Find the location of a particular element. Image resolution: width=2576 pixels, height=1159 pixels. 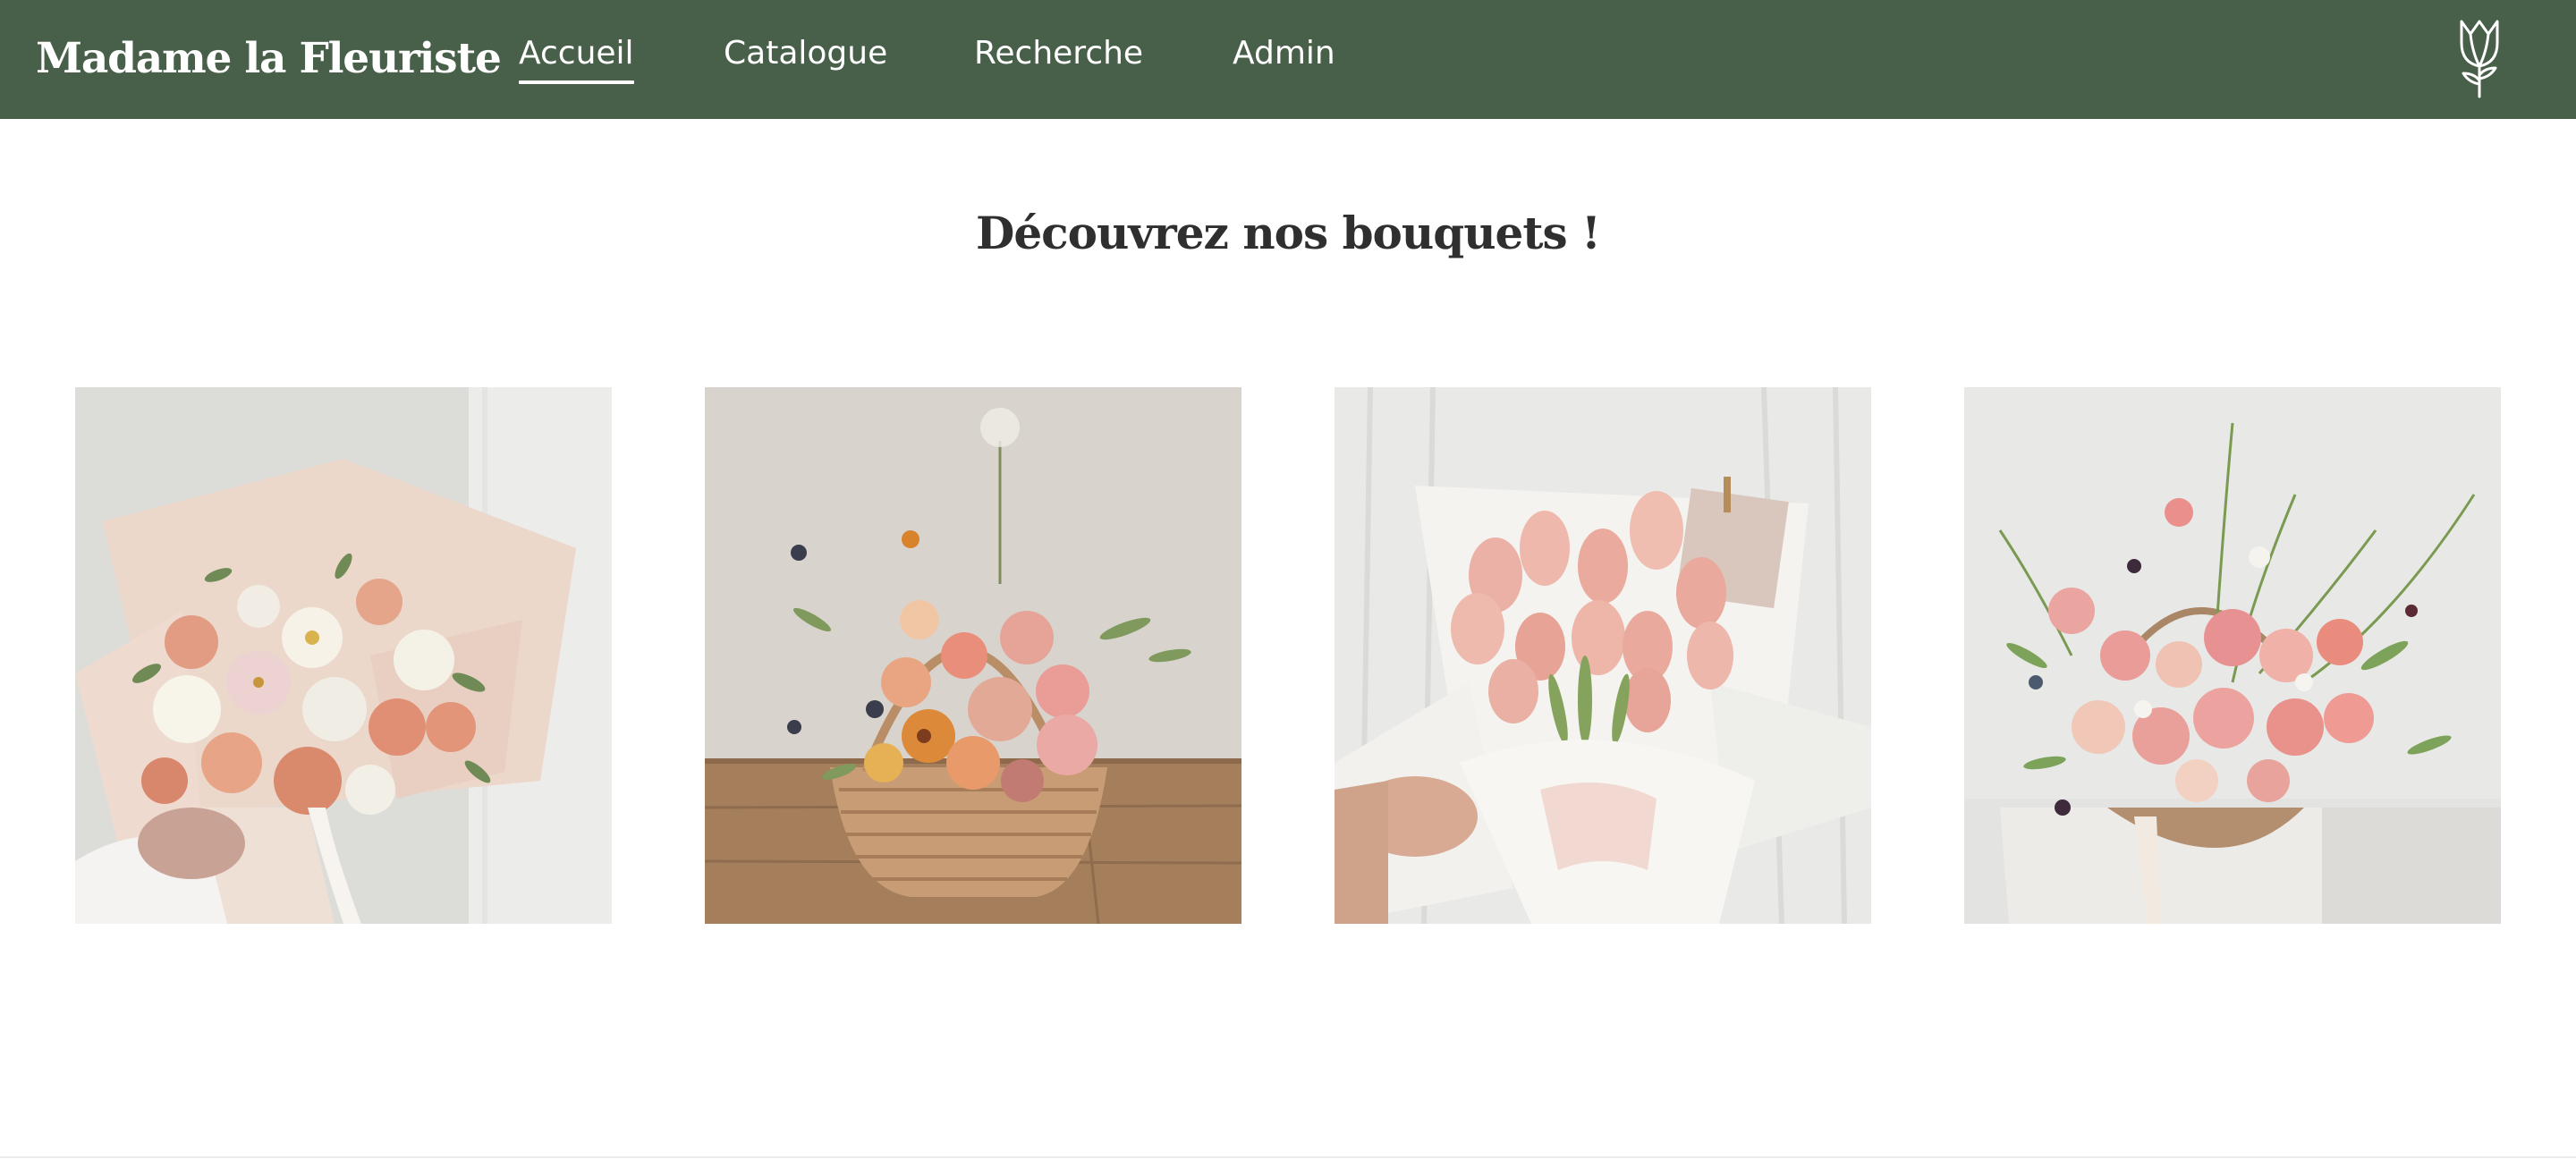

active-nav-underline is located at coordinates (576, 82).